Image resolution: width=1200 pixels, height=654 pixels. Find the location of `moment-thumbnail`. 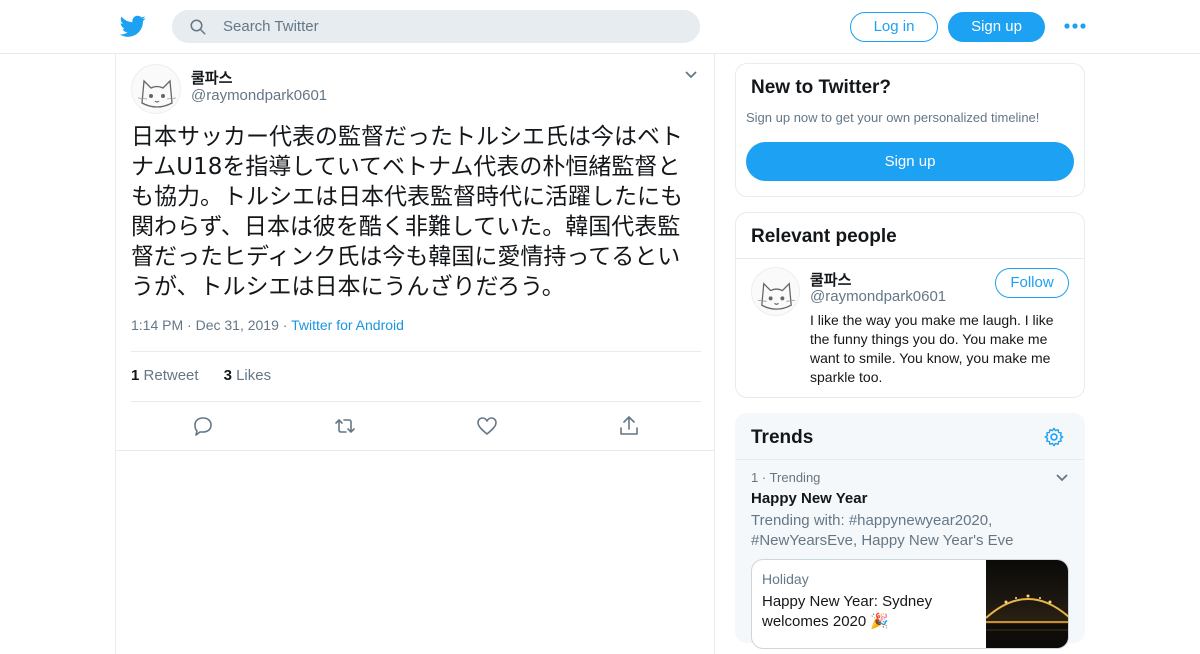

moment-thumbnail is located at coordinates (1026, 604).